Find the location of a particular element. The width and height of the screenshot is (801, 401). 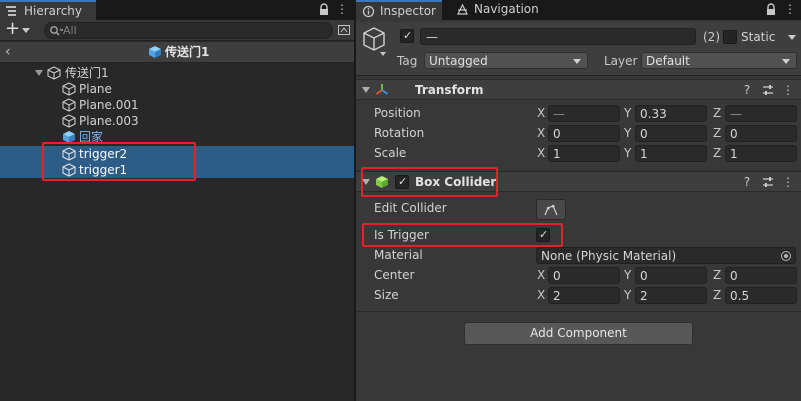

material-label: Material is located at coordinates (398, 255).